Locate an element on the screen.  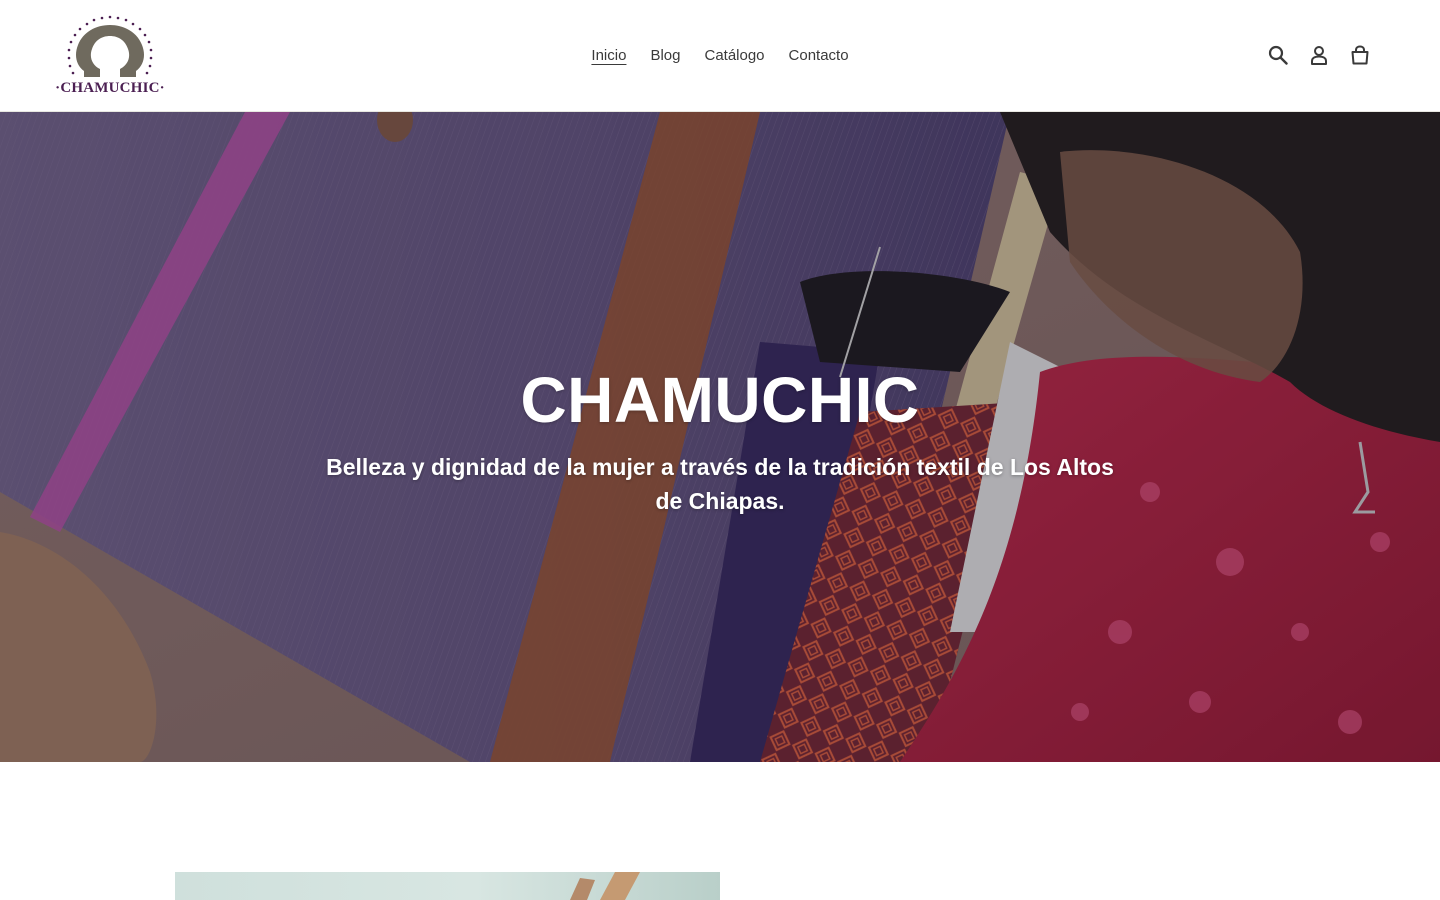
nav-item-contacto: Contacto is located at coordinates (819, 56).